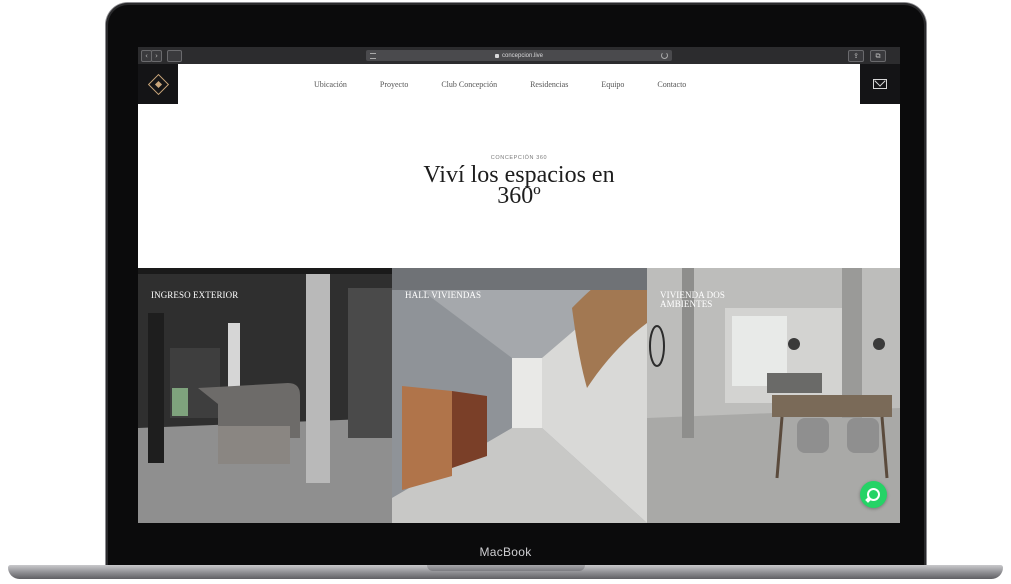 The width and height of the screenshot is (1011, 584). Describe the element at coordinates (549, 84) in the screenshot. I see `nav-item-residencias: Residencias` at that location.